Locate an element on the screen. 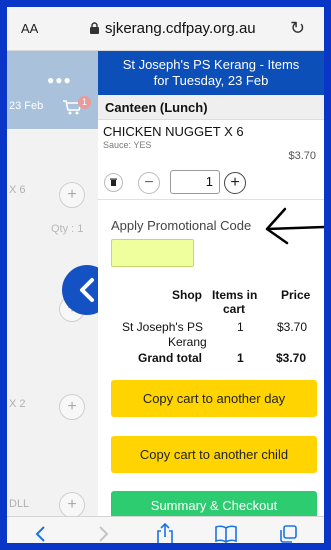 This screenshot has height=550, width=331. product-name: CHICKEN NUGGET X 6 is located at coordinates (173, 131).